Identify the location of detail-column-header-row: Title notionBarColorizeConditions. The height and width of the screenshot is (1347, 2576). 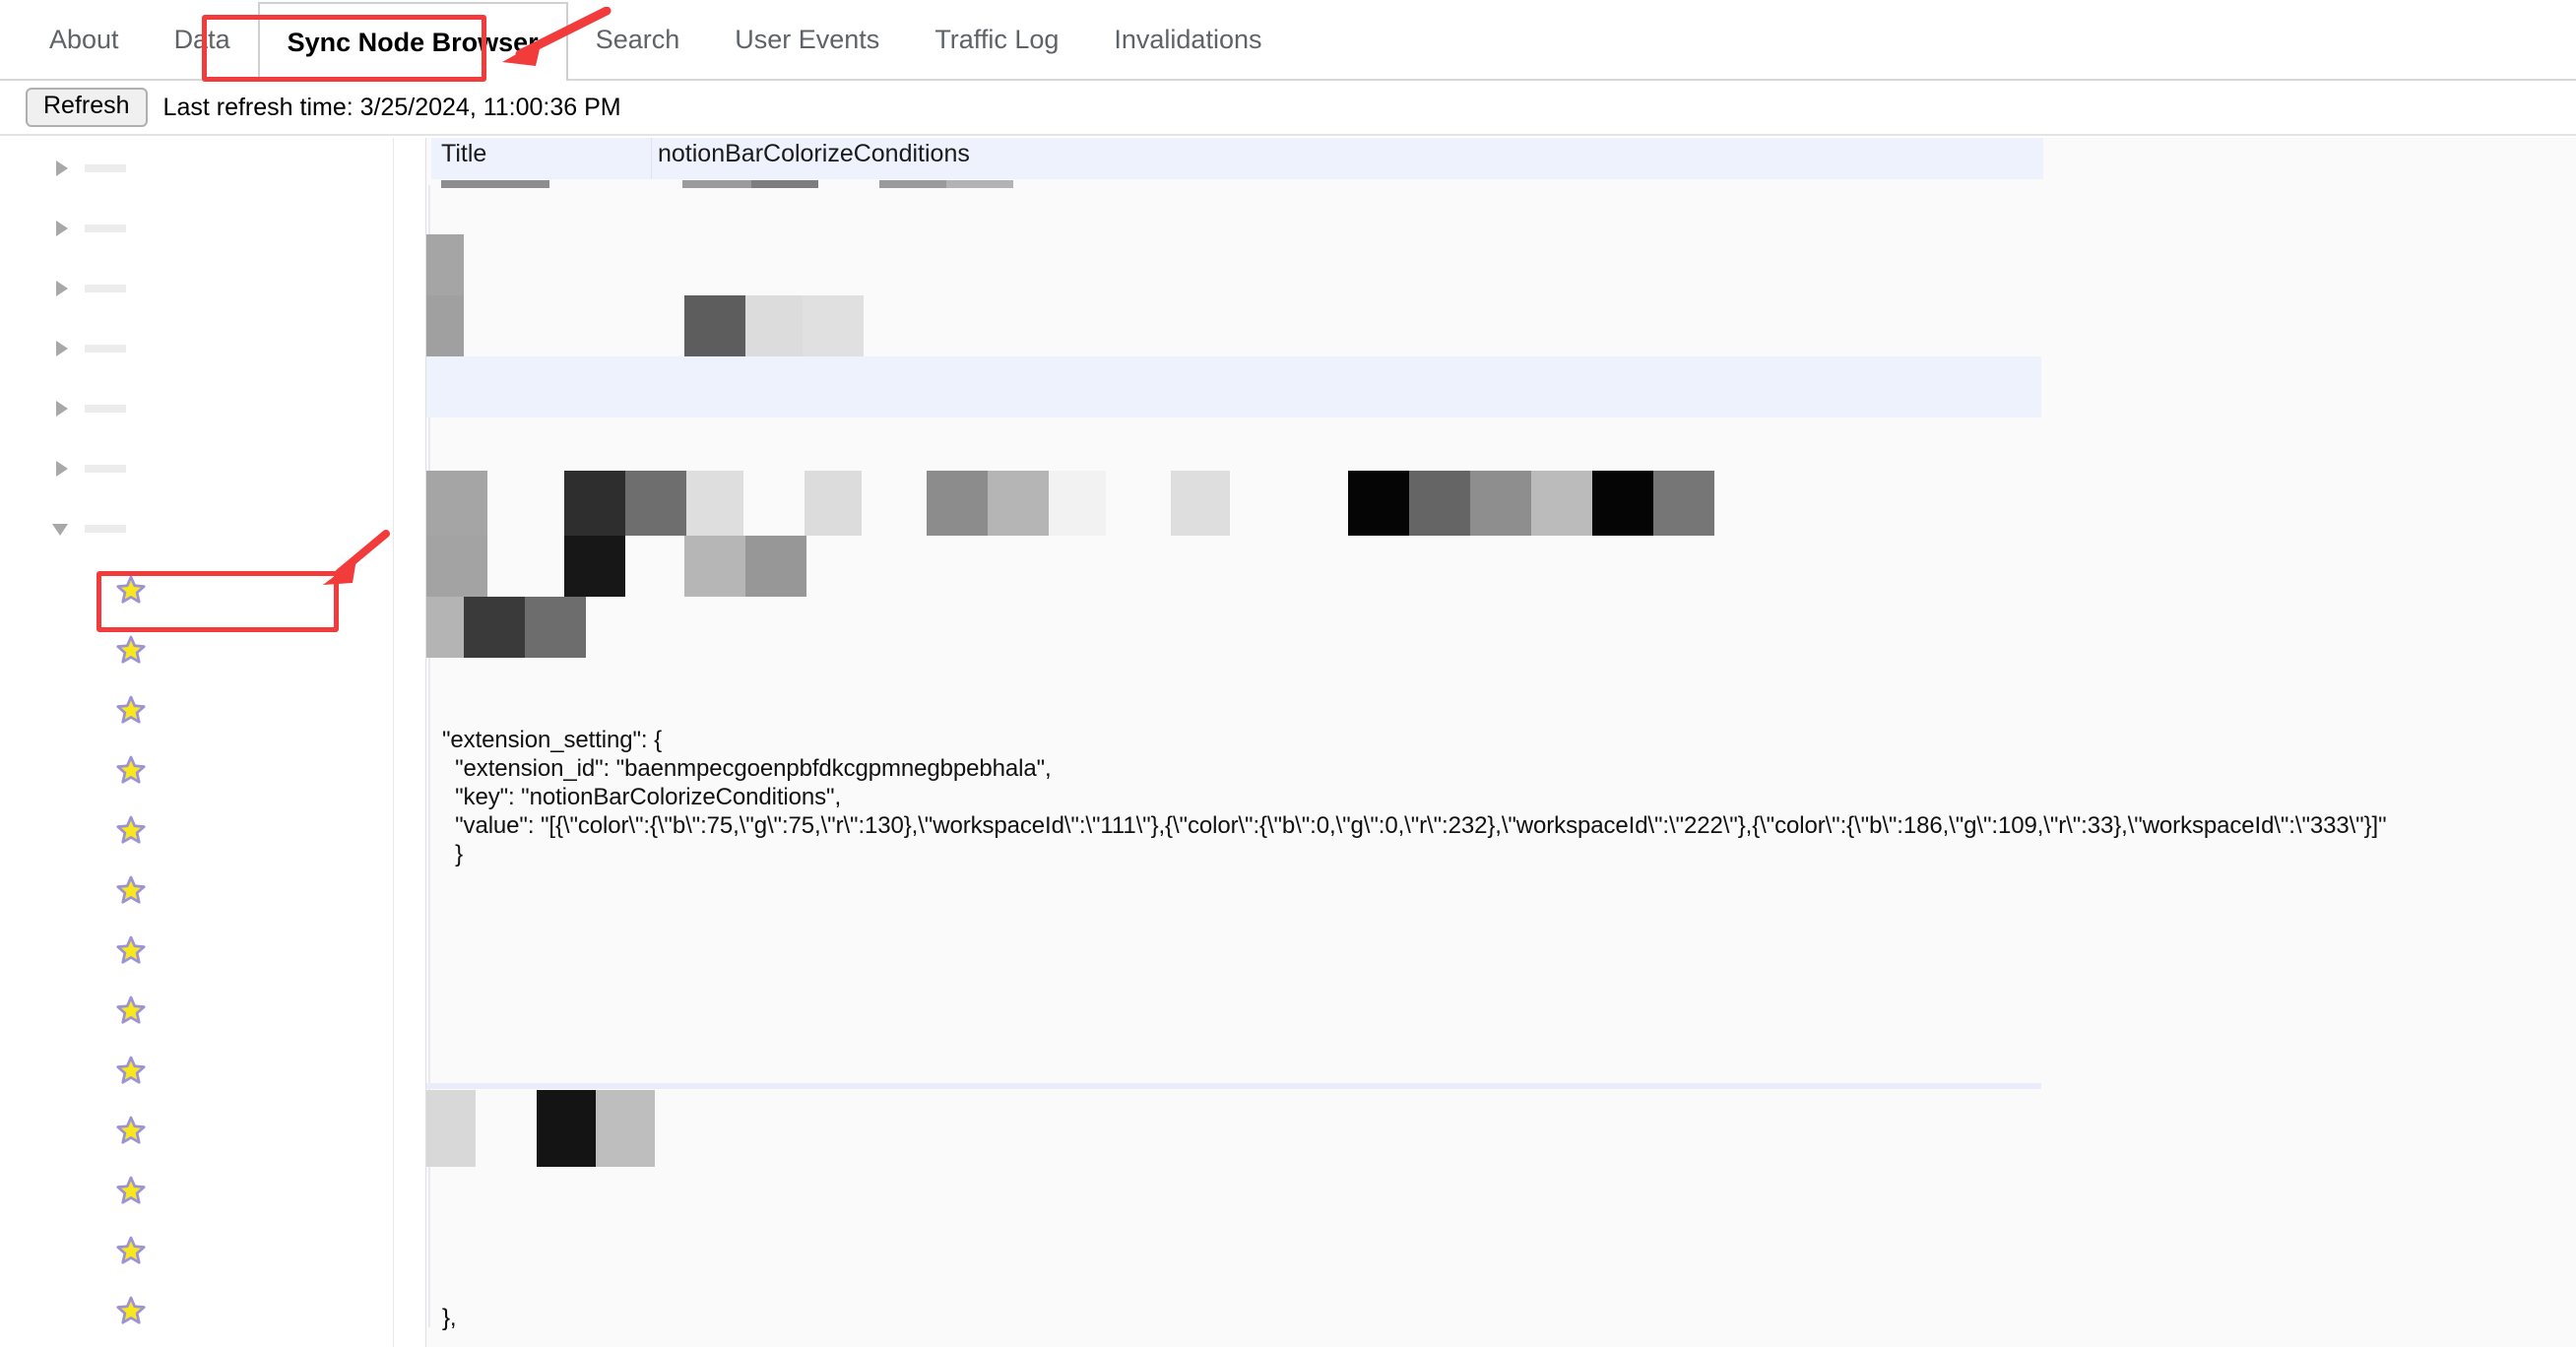
(1237, 158).